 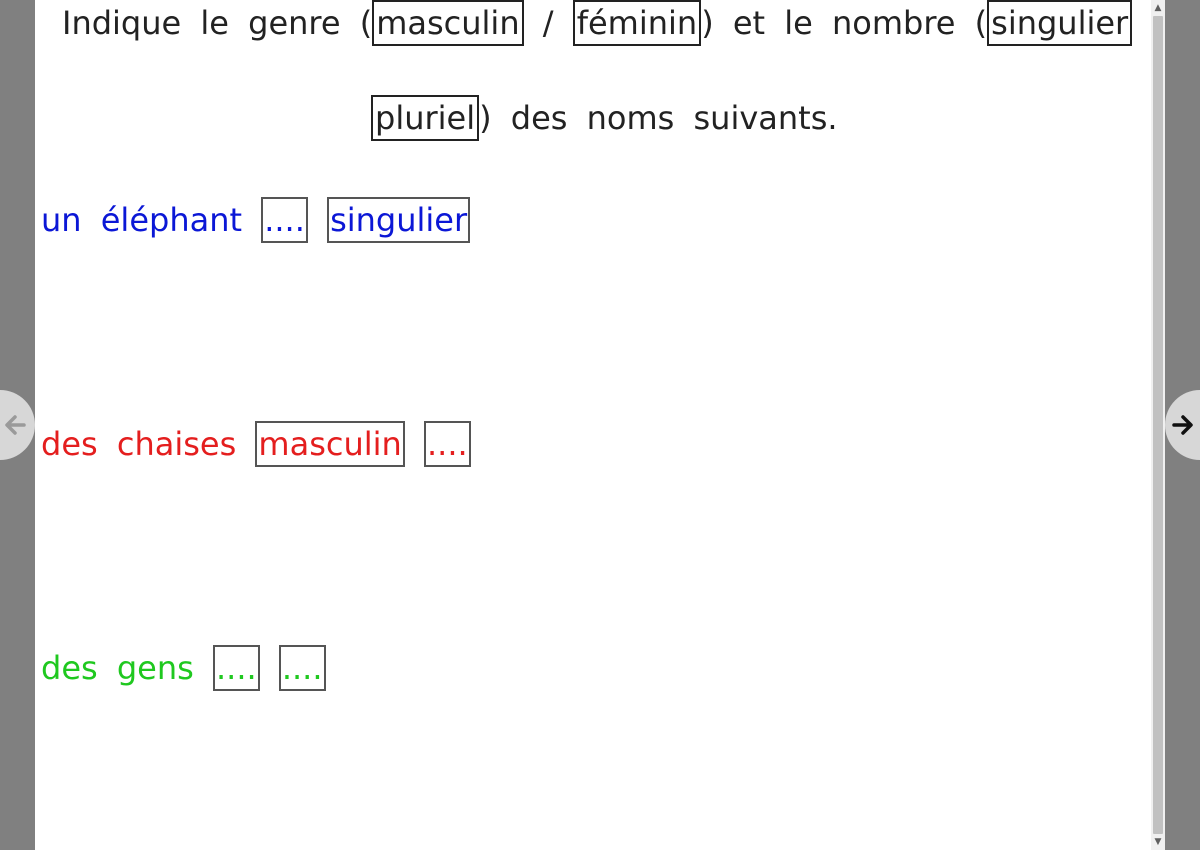 What do you see at coordinates (217, 23) in the screenshot?
I see `instruction-text-1: Indique le genre (` at bounding box center [217, 23].